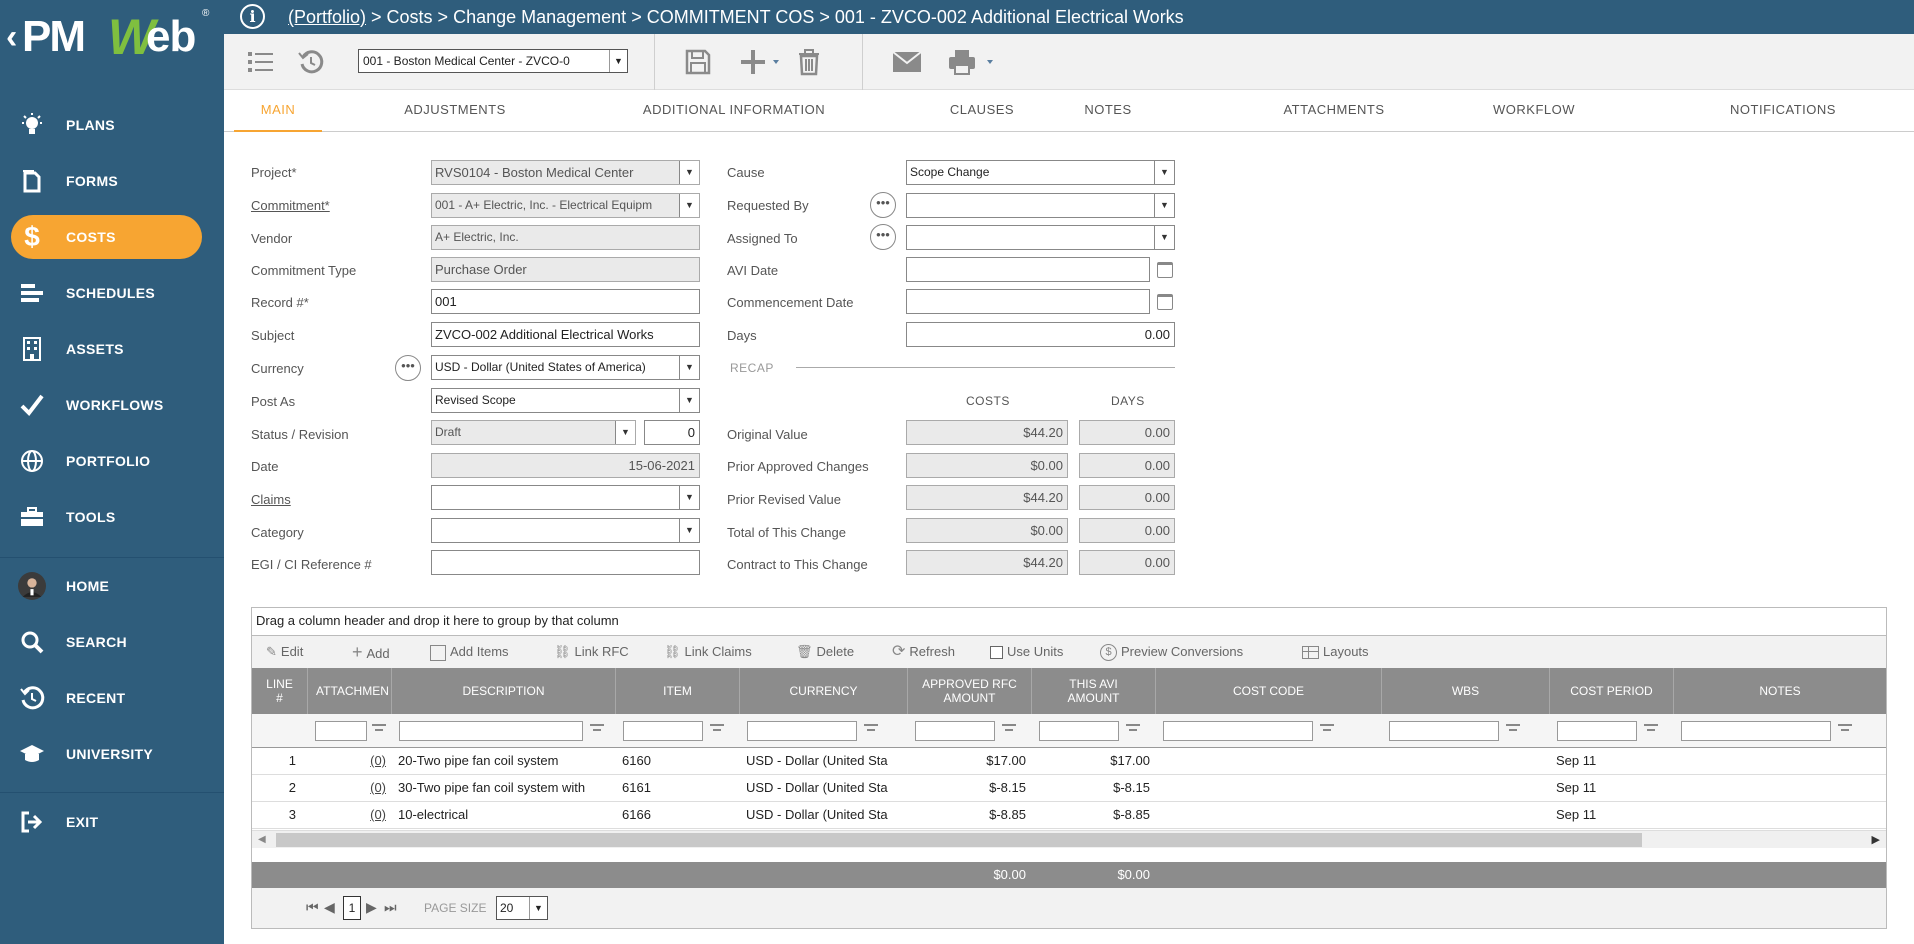 The width and height of the screenshot is (1914, 944). Describe the element at coordinates (112, 181) in the screenshot. I see `nav-forms: FORMS` at that location.